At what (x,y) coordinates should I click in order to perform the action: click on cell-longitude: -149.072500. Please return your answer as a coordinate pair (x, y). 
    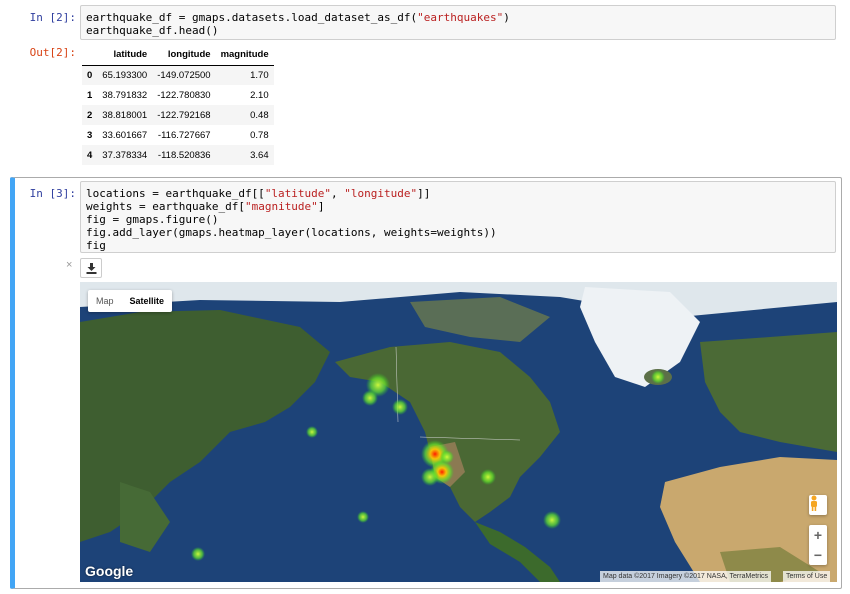
    Looking at the image, I should click on (184, 75).